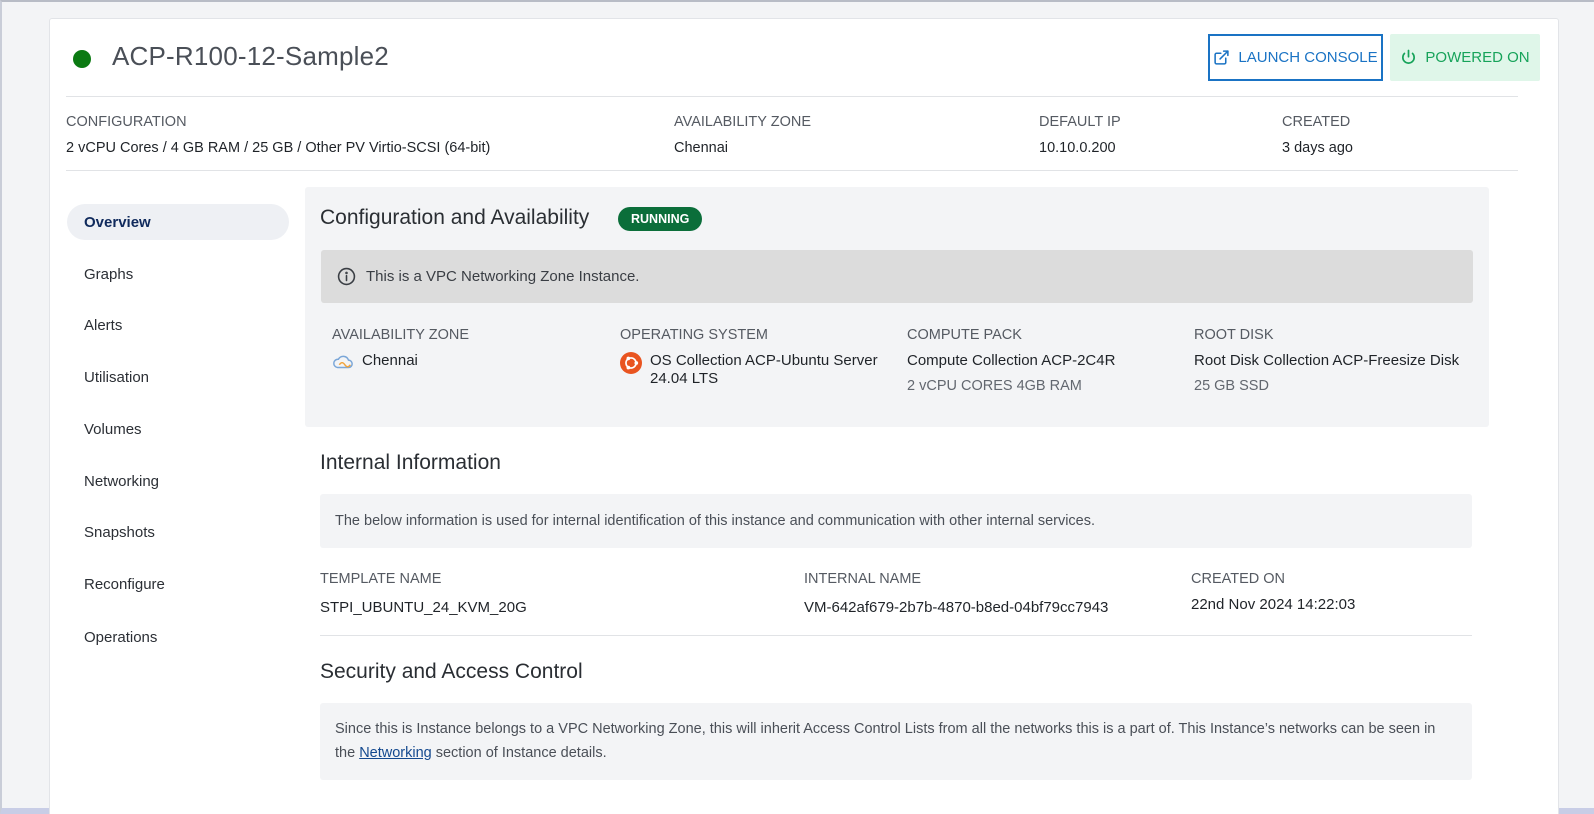 Image resolution: width=1594 pixels, height=814 pixels. Describe the element at coordinates (1238, 579) in the screenshot. I see `created-on-label: CREATED ON` at that location.